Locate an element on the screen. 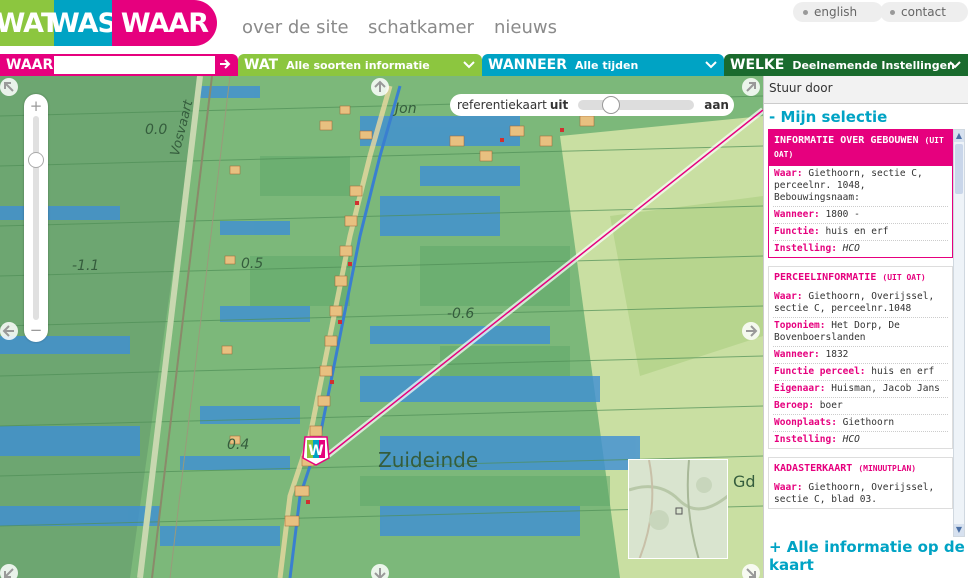 The image size is (968, 578). result-field: Woonplaats: Giethoorn is located at coordinates (860, 423).